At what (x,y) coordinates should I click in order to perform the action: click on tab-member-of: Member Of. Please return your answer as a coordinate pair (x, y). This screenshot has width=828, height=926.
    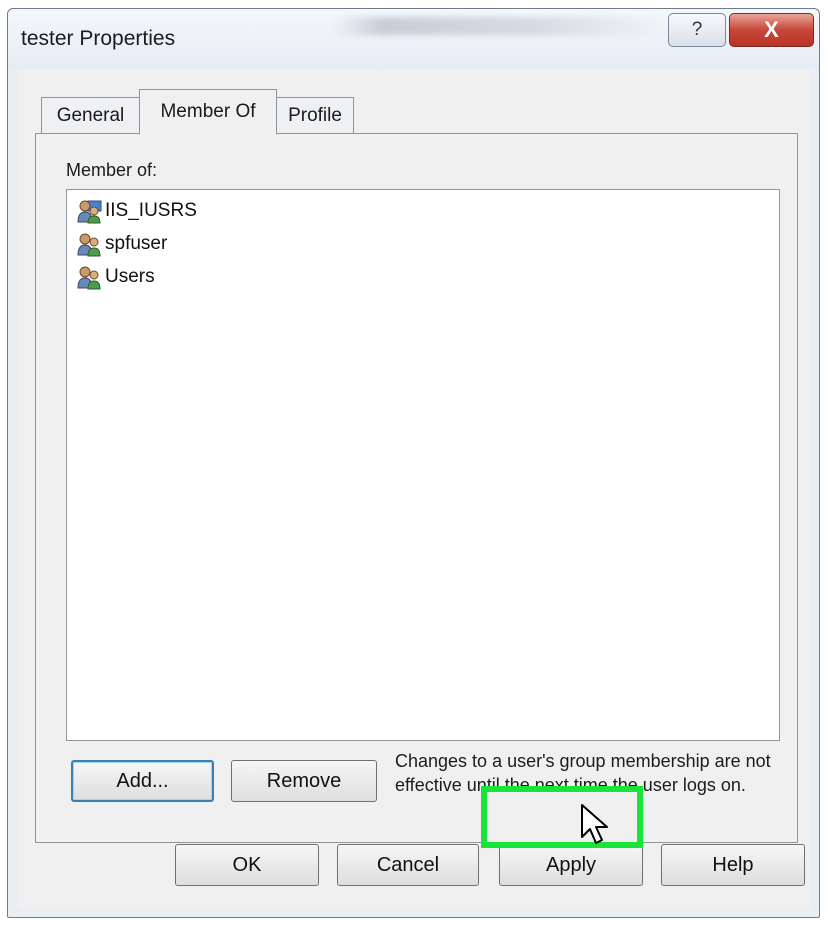
    Looking at the image, I should click on (208, 112).